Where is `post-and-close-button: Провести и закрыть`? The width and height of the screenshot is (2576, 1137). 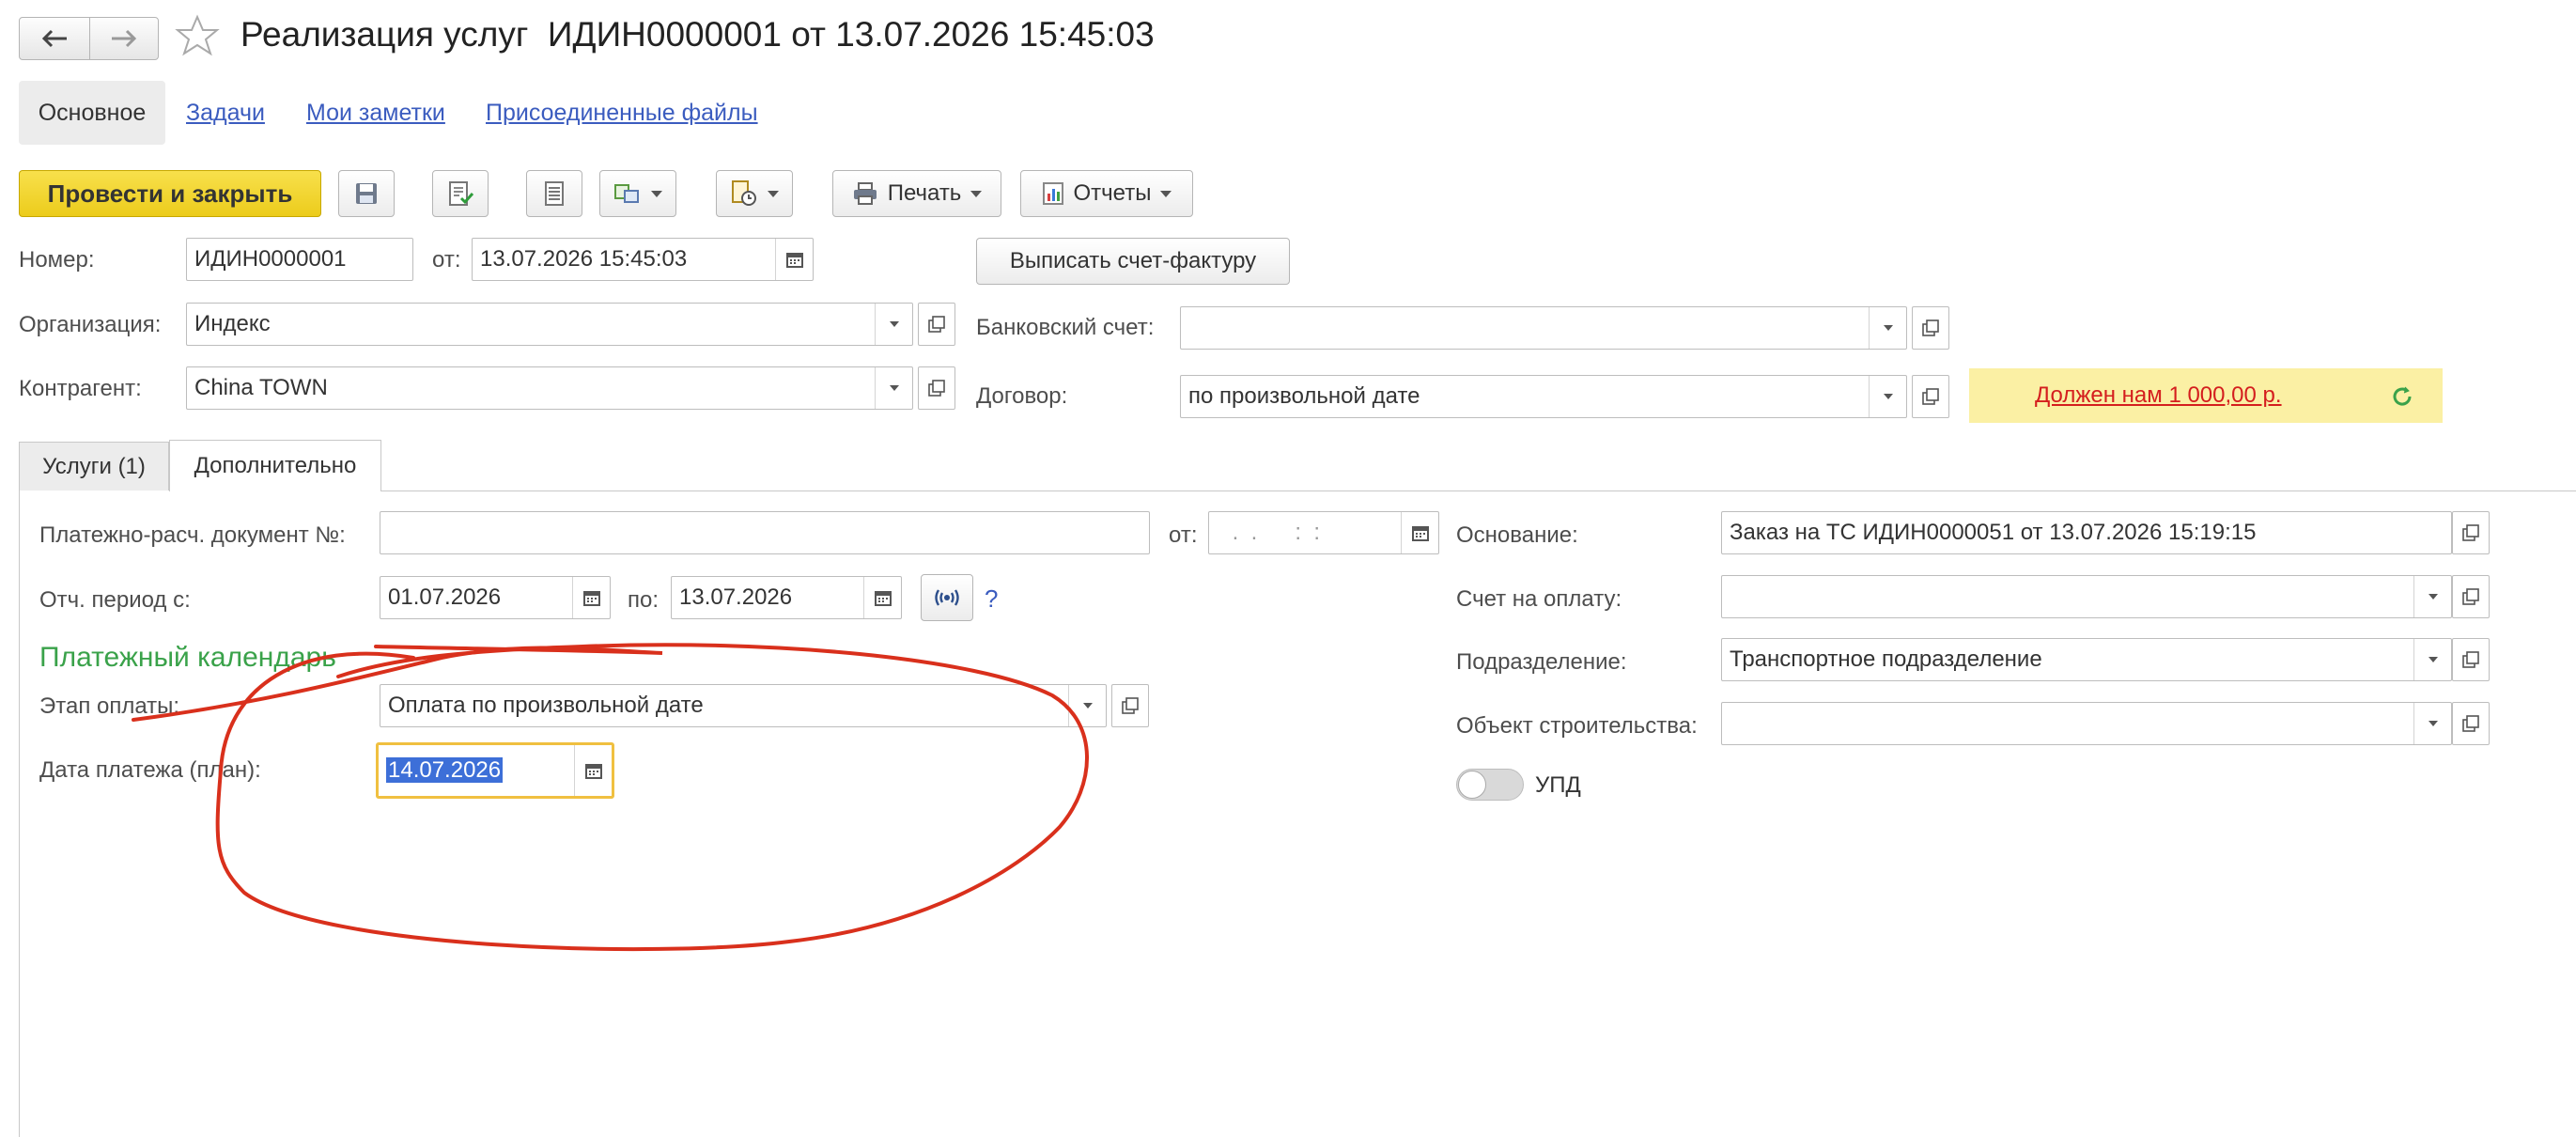
post-and-close-button: Провести и закрыть is located at coordinates (170, 193).